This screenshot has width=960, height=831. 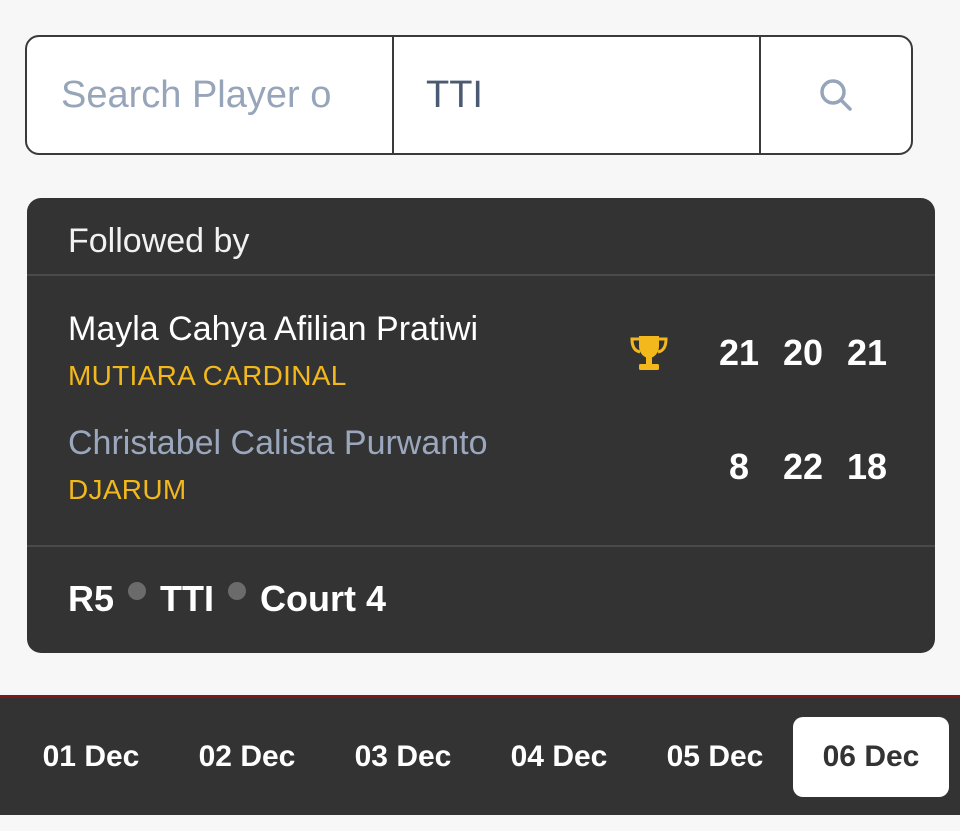 I want to click on player-scores: 8 22 18, so click(x=793, y=467).